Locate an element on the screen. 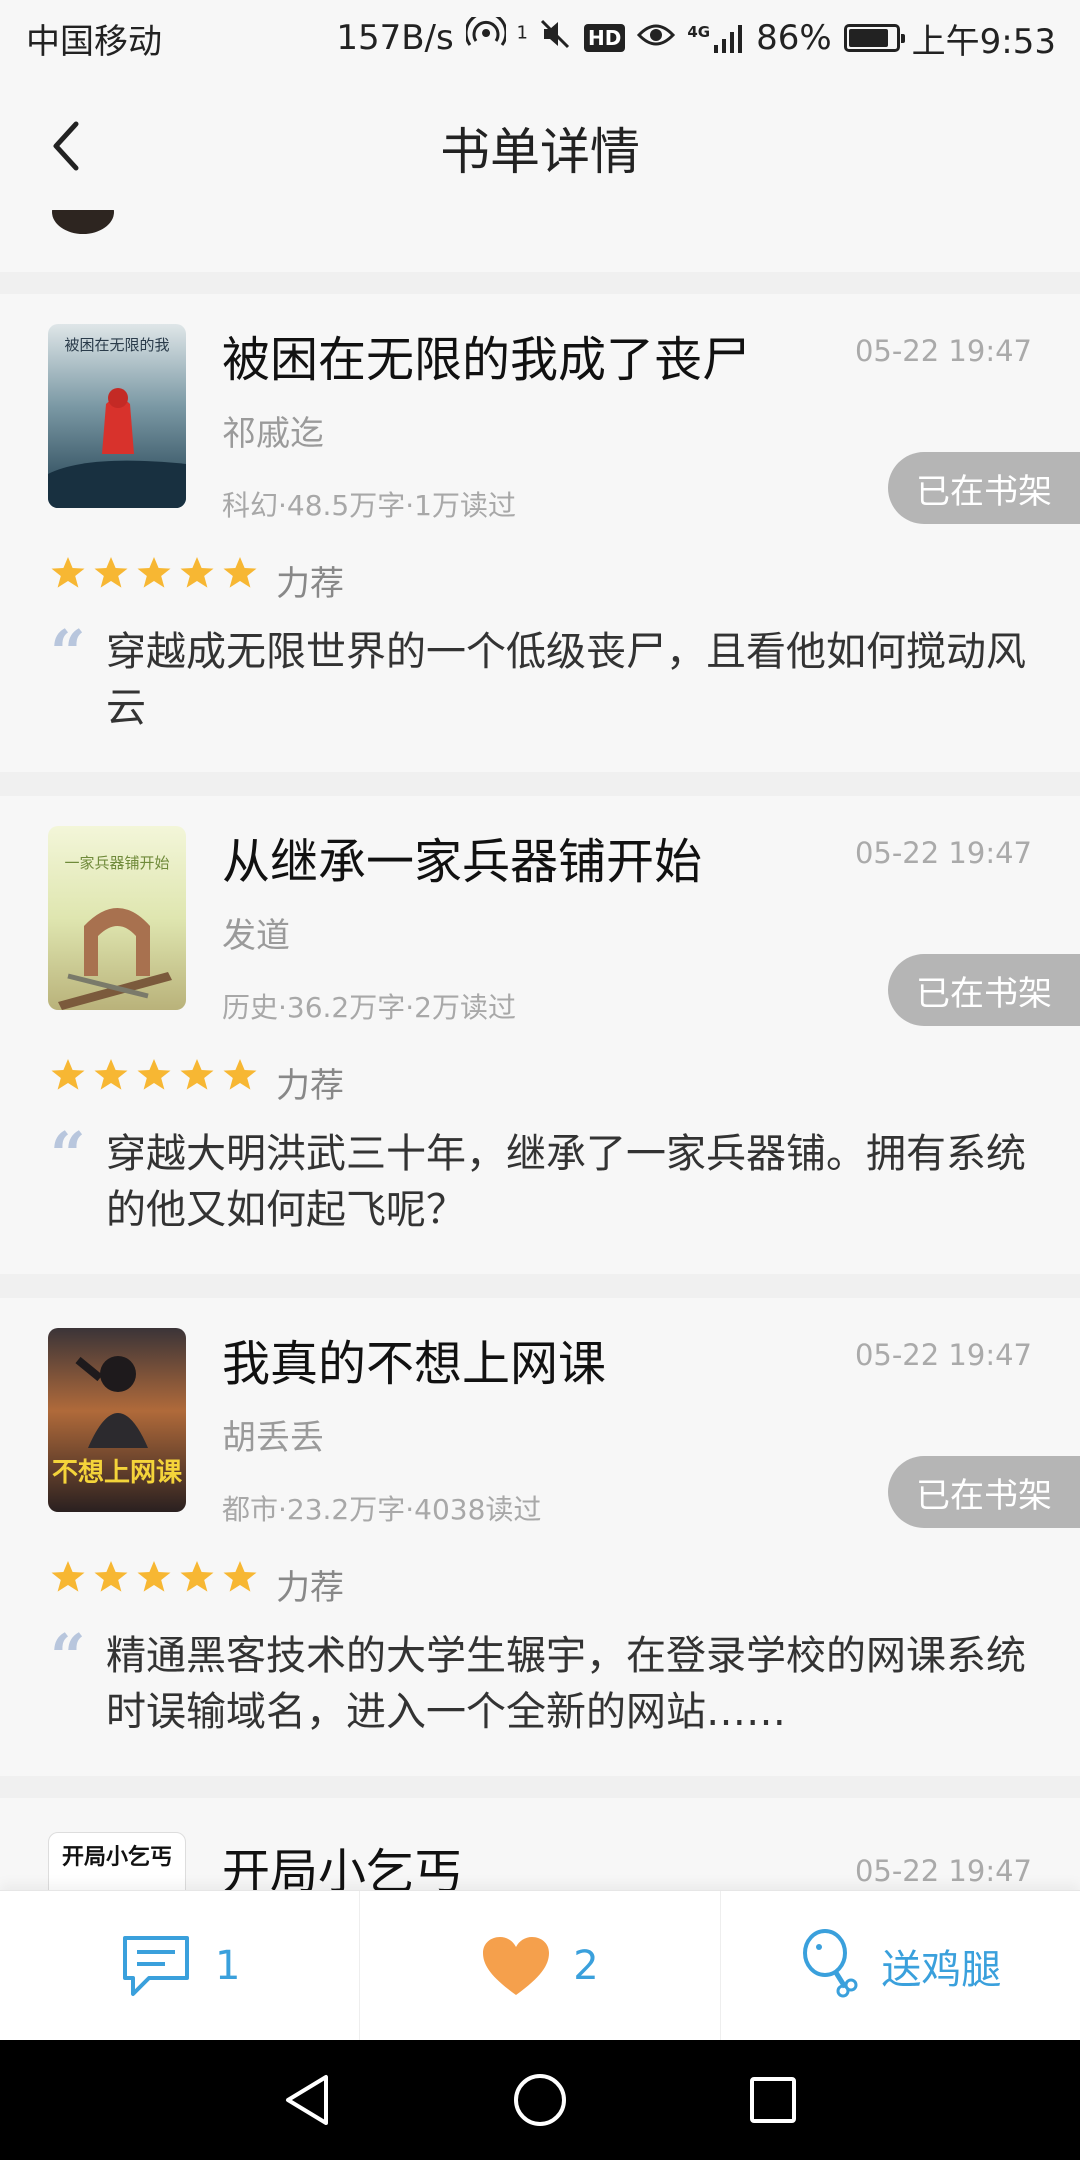 This screenshot has width=1080, height=2160. book-cover: 开局小乞丐 is located at coordinates (117, 1861).